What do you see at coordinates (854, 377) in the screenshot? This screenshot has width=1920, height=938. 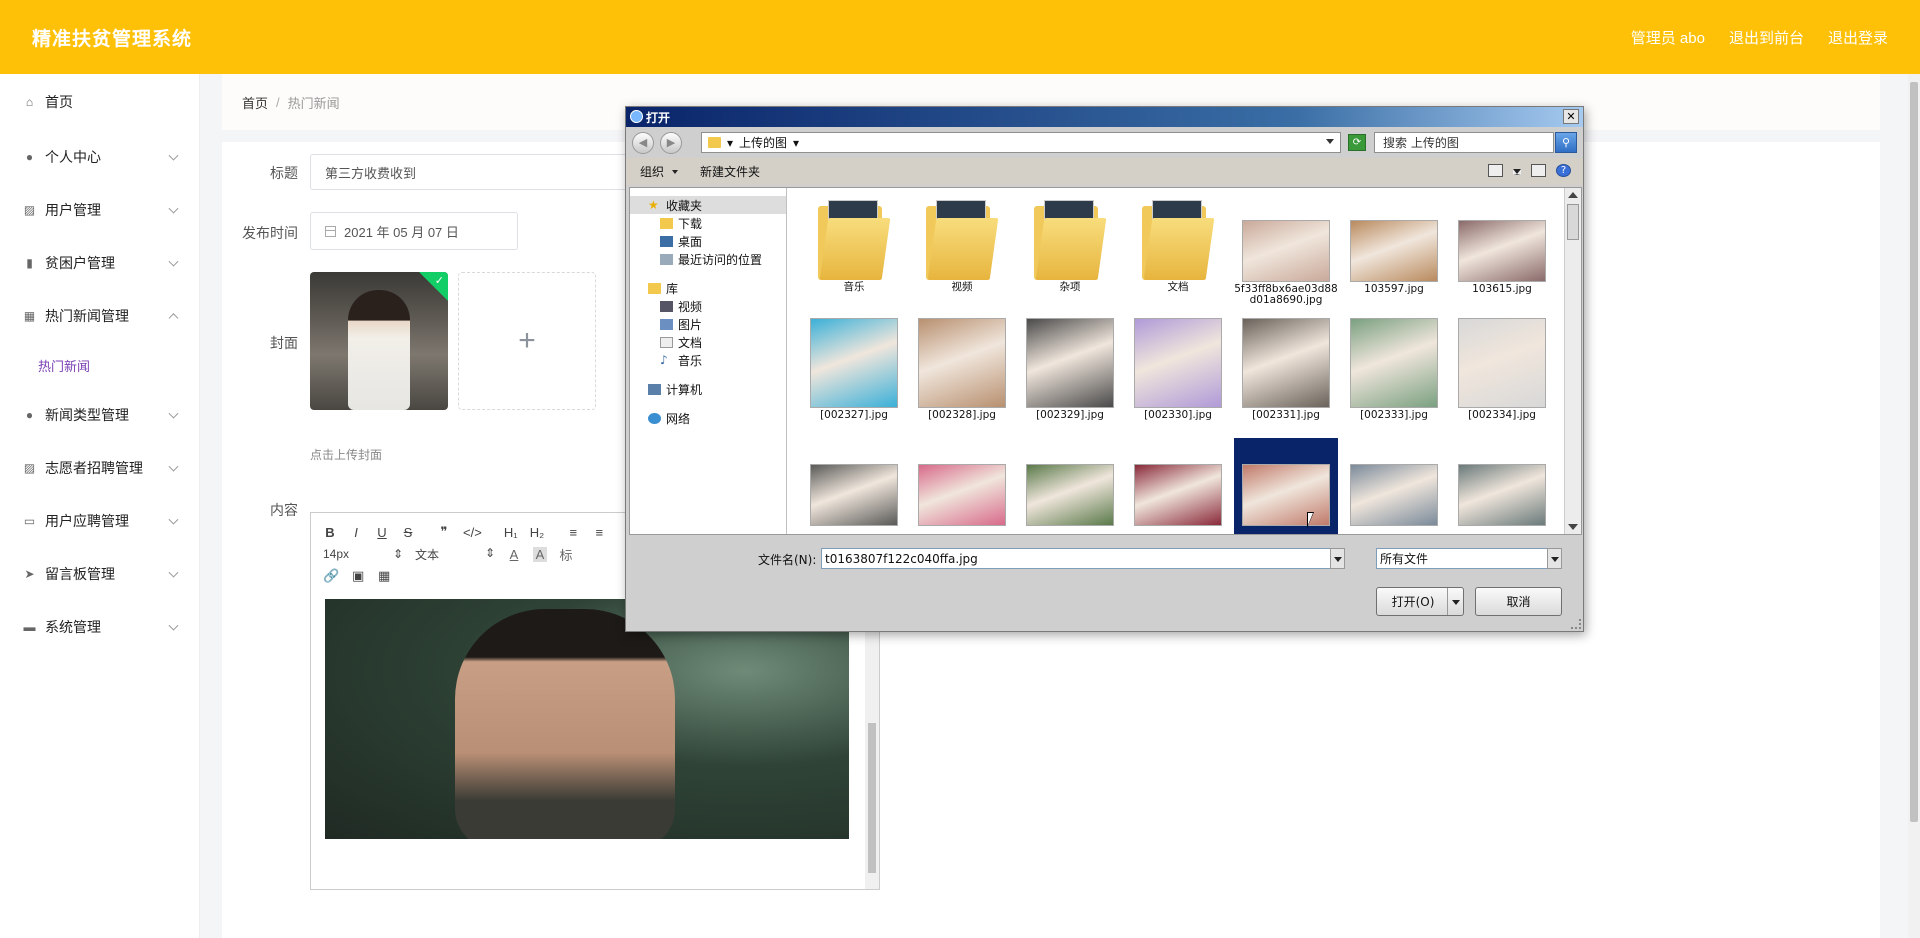 I see `image-file-item: [002327].jpg` at bounding box center [854, 377].